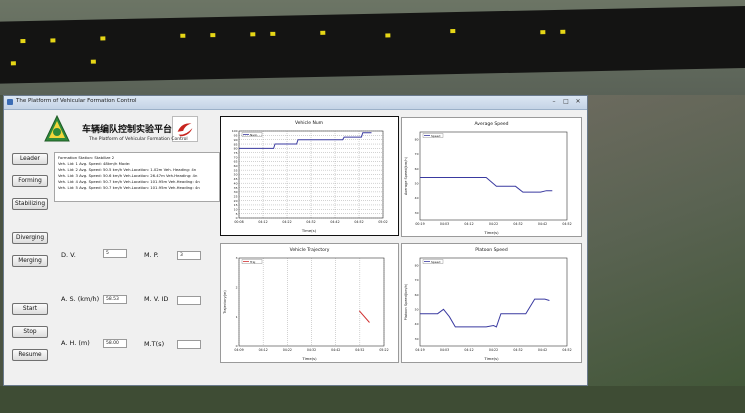  What do you see at coordinates (238, 222) in the screenshot?
I see `x-tick-label: 00:08` at bounding box center [238, 222].